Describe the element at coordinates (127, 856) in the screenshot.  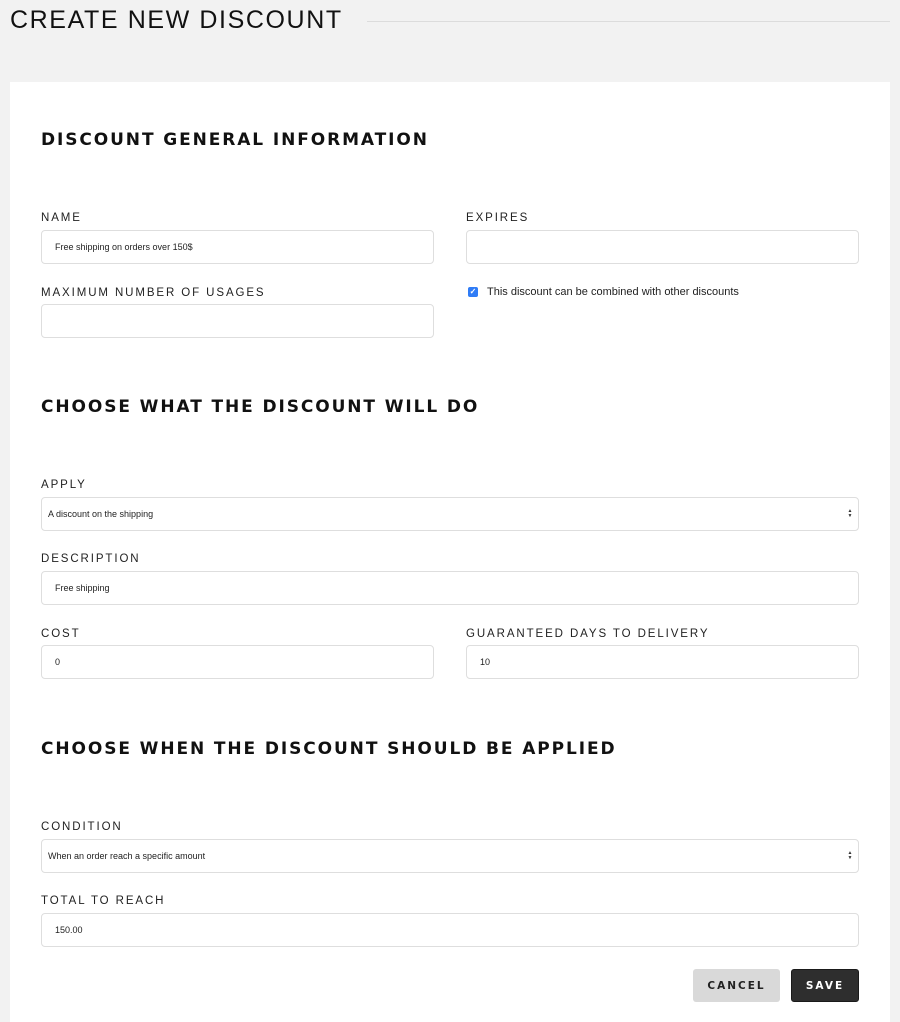
I see `condition-select-value: When an order reach a specific amount` at that location.